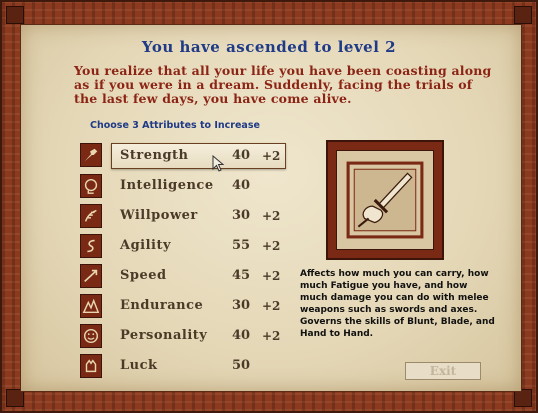 The image size is (538, 413). What do you see at coordinates (185, 367) in the screenshot?
I see `attribute-row-luck` at bounding box center [185, 367].